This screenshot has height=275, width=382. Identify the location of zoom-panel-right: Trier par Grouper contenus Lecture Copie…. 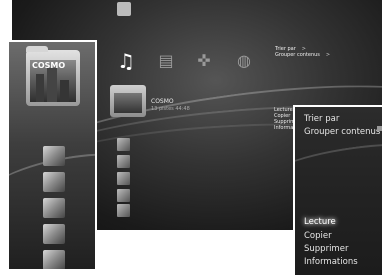
(337, 190).